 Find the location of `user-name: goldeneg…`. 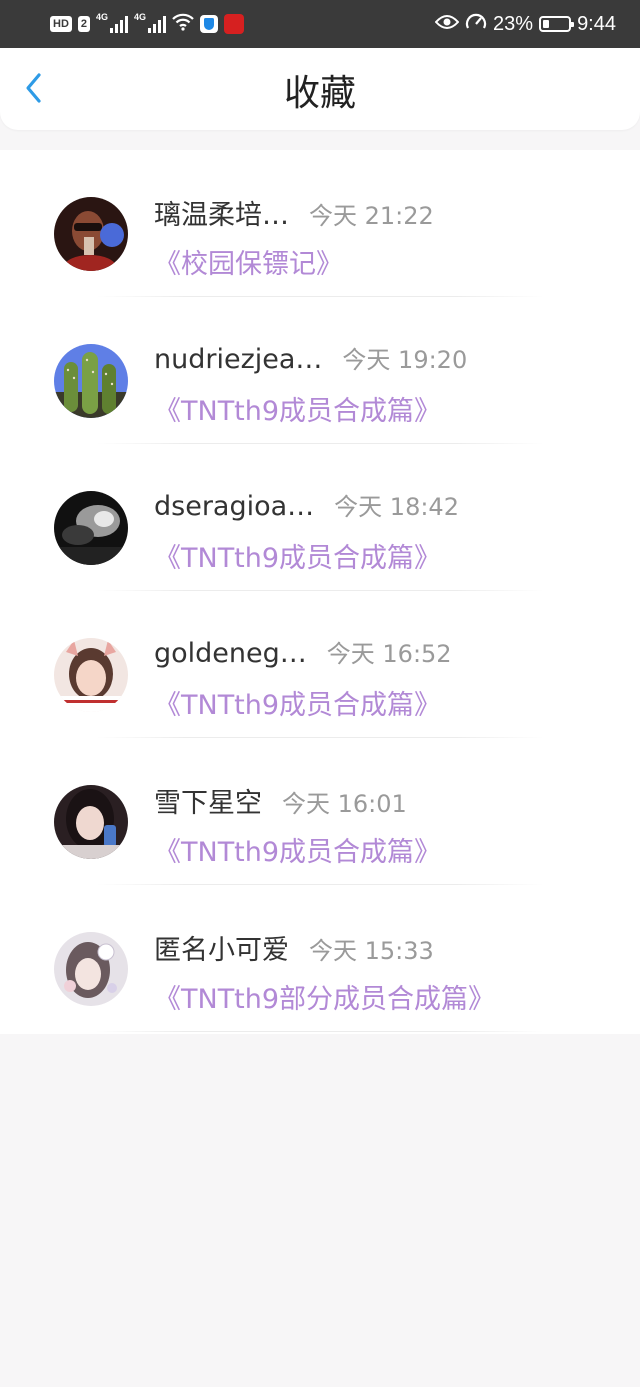

user-name: goldeneg… is located at coordinates (230, 653).